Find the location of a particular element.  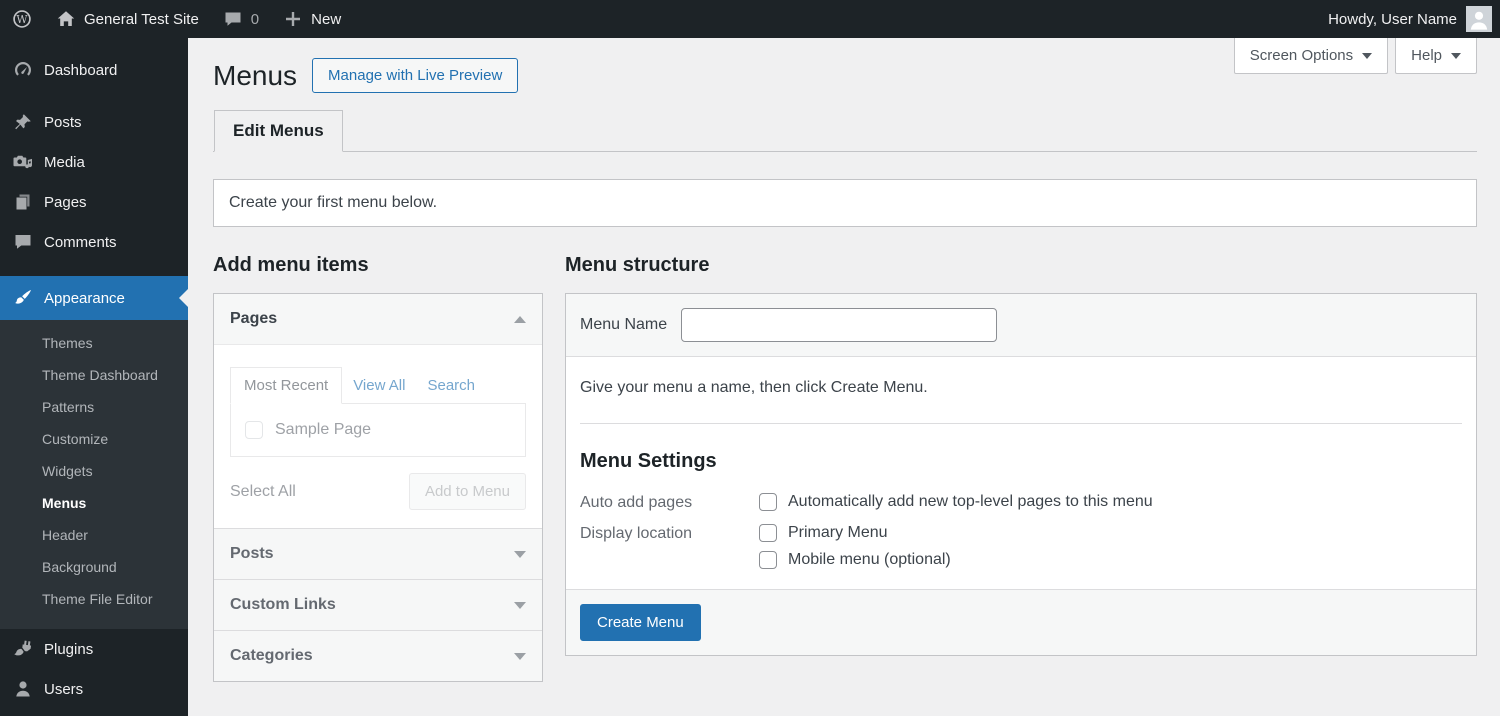

new-content-button: New is located at coordinates (312, 19).